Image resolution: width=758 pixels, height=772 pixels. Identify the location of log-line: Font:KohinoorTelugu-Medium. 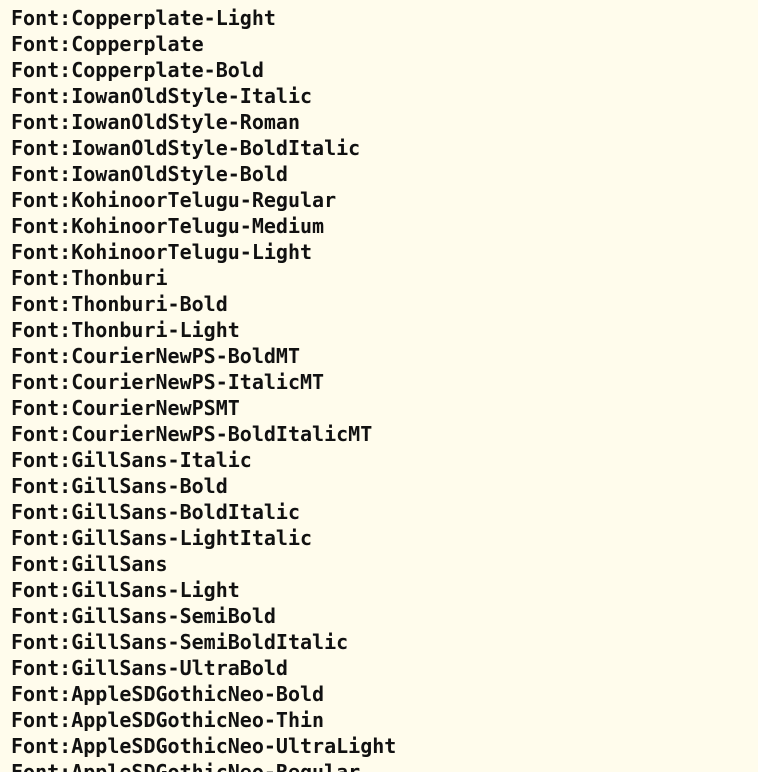
(168, 226).